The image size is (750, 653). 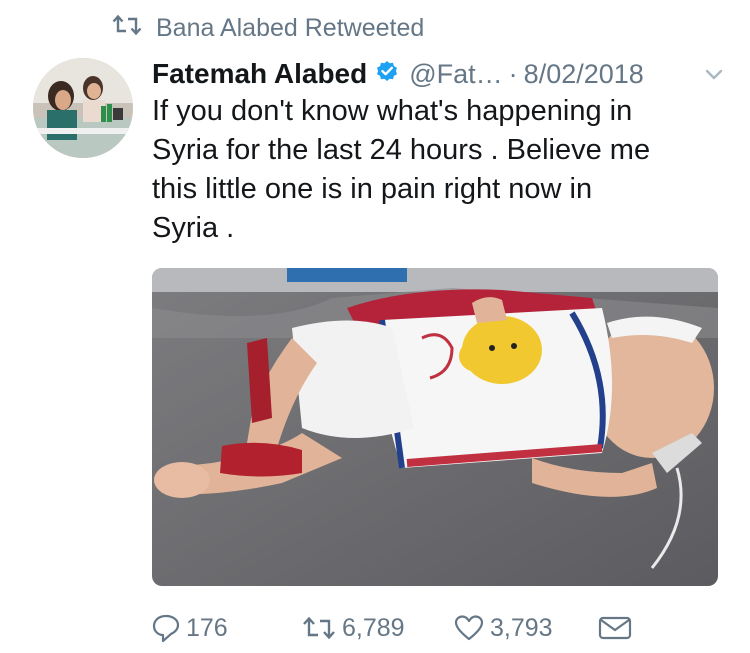 What do you see at coordinates (383, 74) in the screenshot?
I see `verified-badge-icon` at bounding box center [383, 74].